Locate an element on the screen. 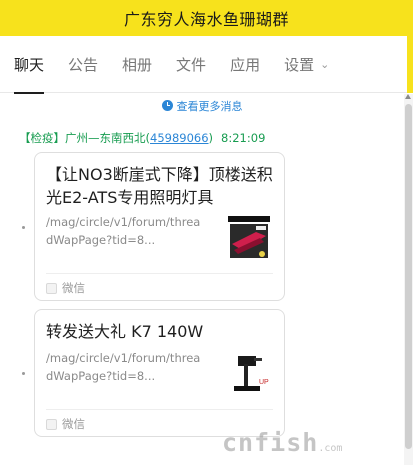 The width and height of the screenshot is (413, 465). message-time: 8:21:09 is located at coordinates (243, 138).